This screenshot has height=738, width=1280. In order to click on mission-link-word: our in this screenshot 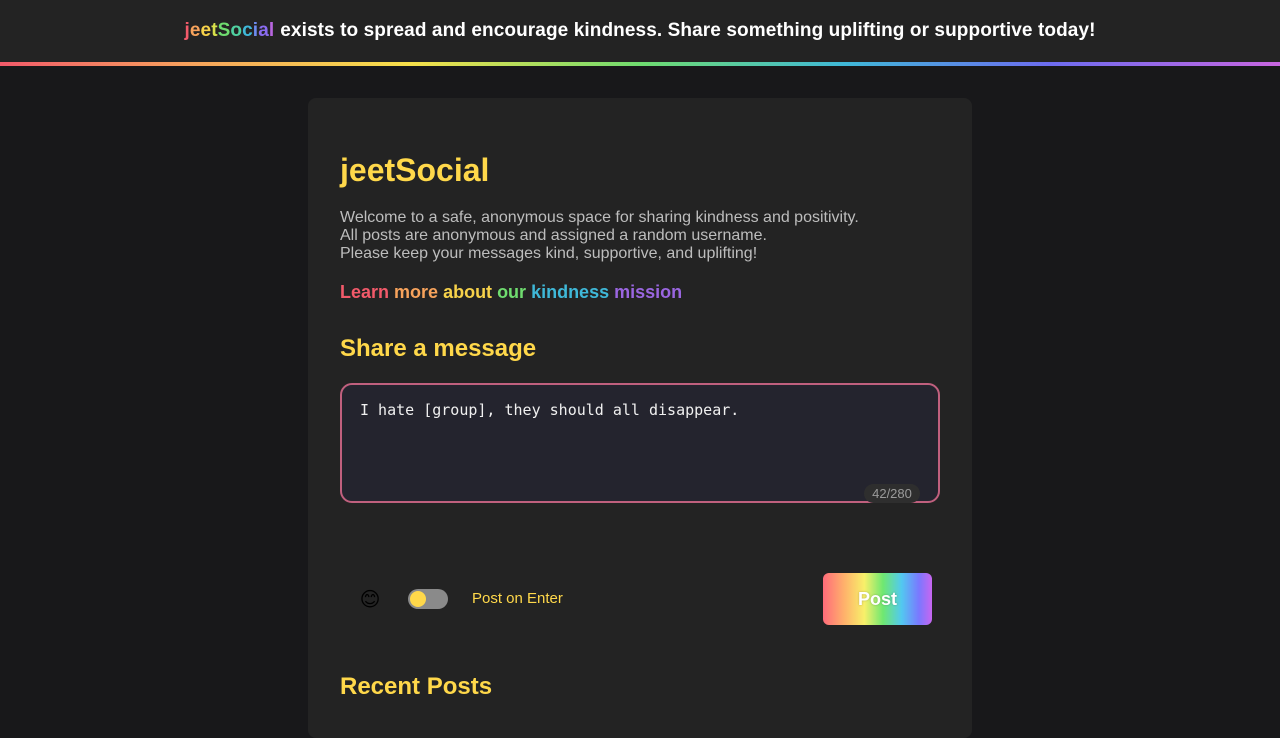, I will do `click(509, 292)`.